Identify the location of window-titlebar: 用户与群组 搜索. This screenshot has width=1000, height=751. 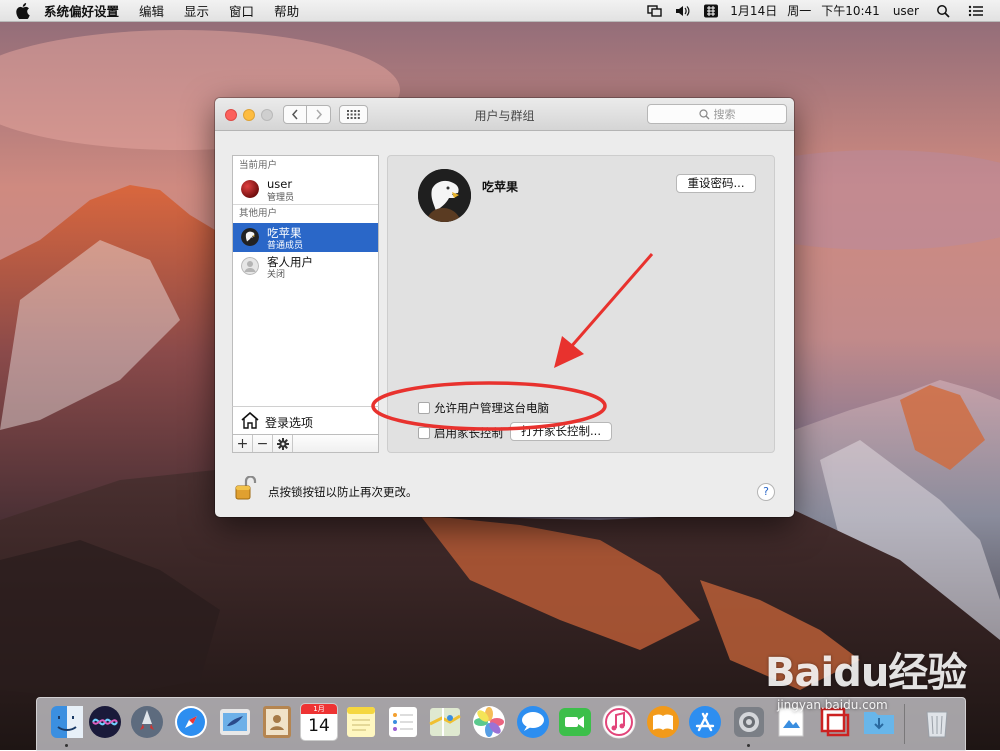
(504, 114).